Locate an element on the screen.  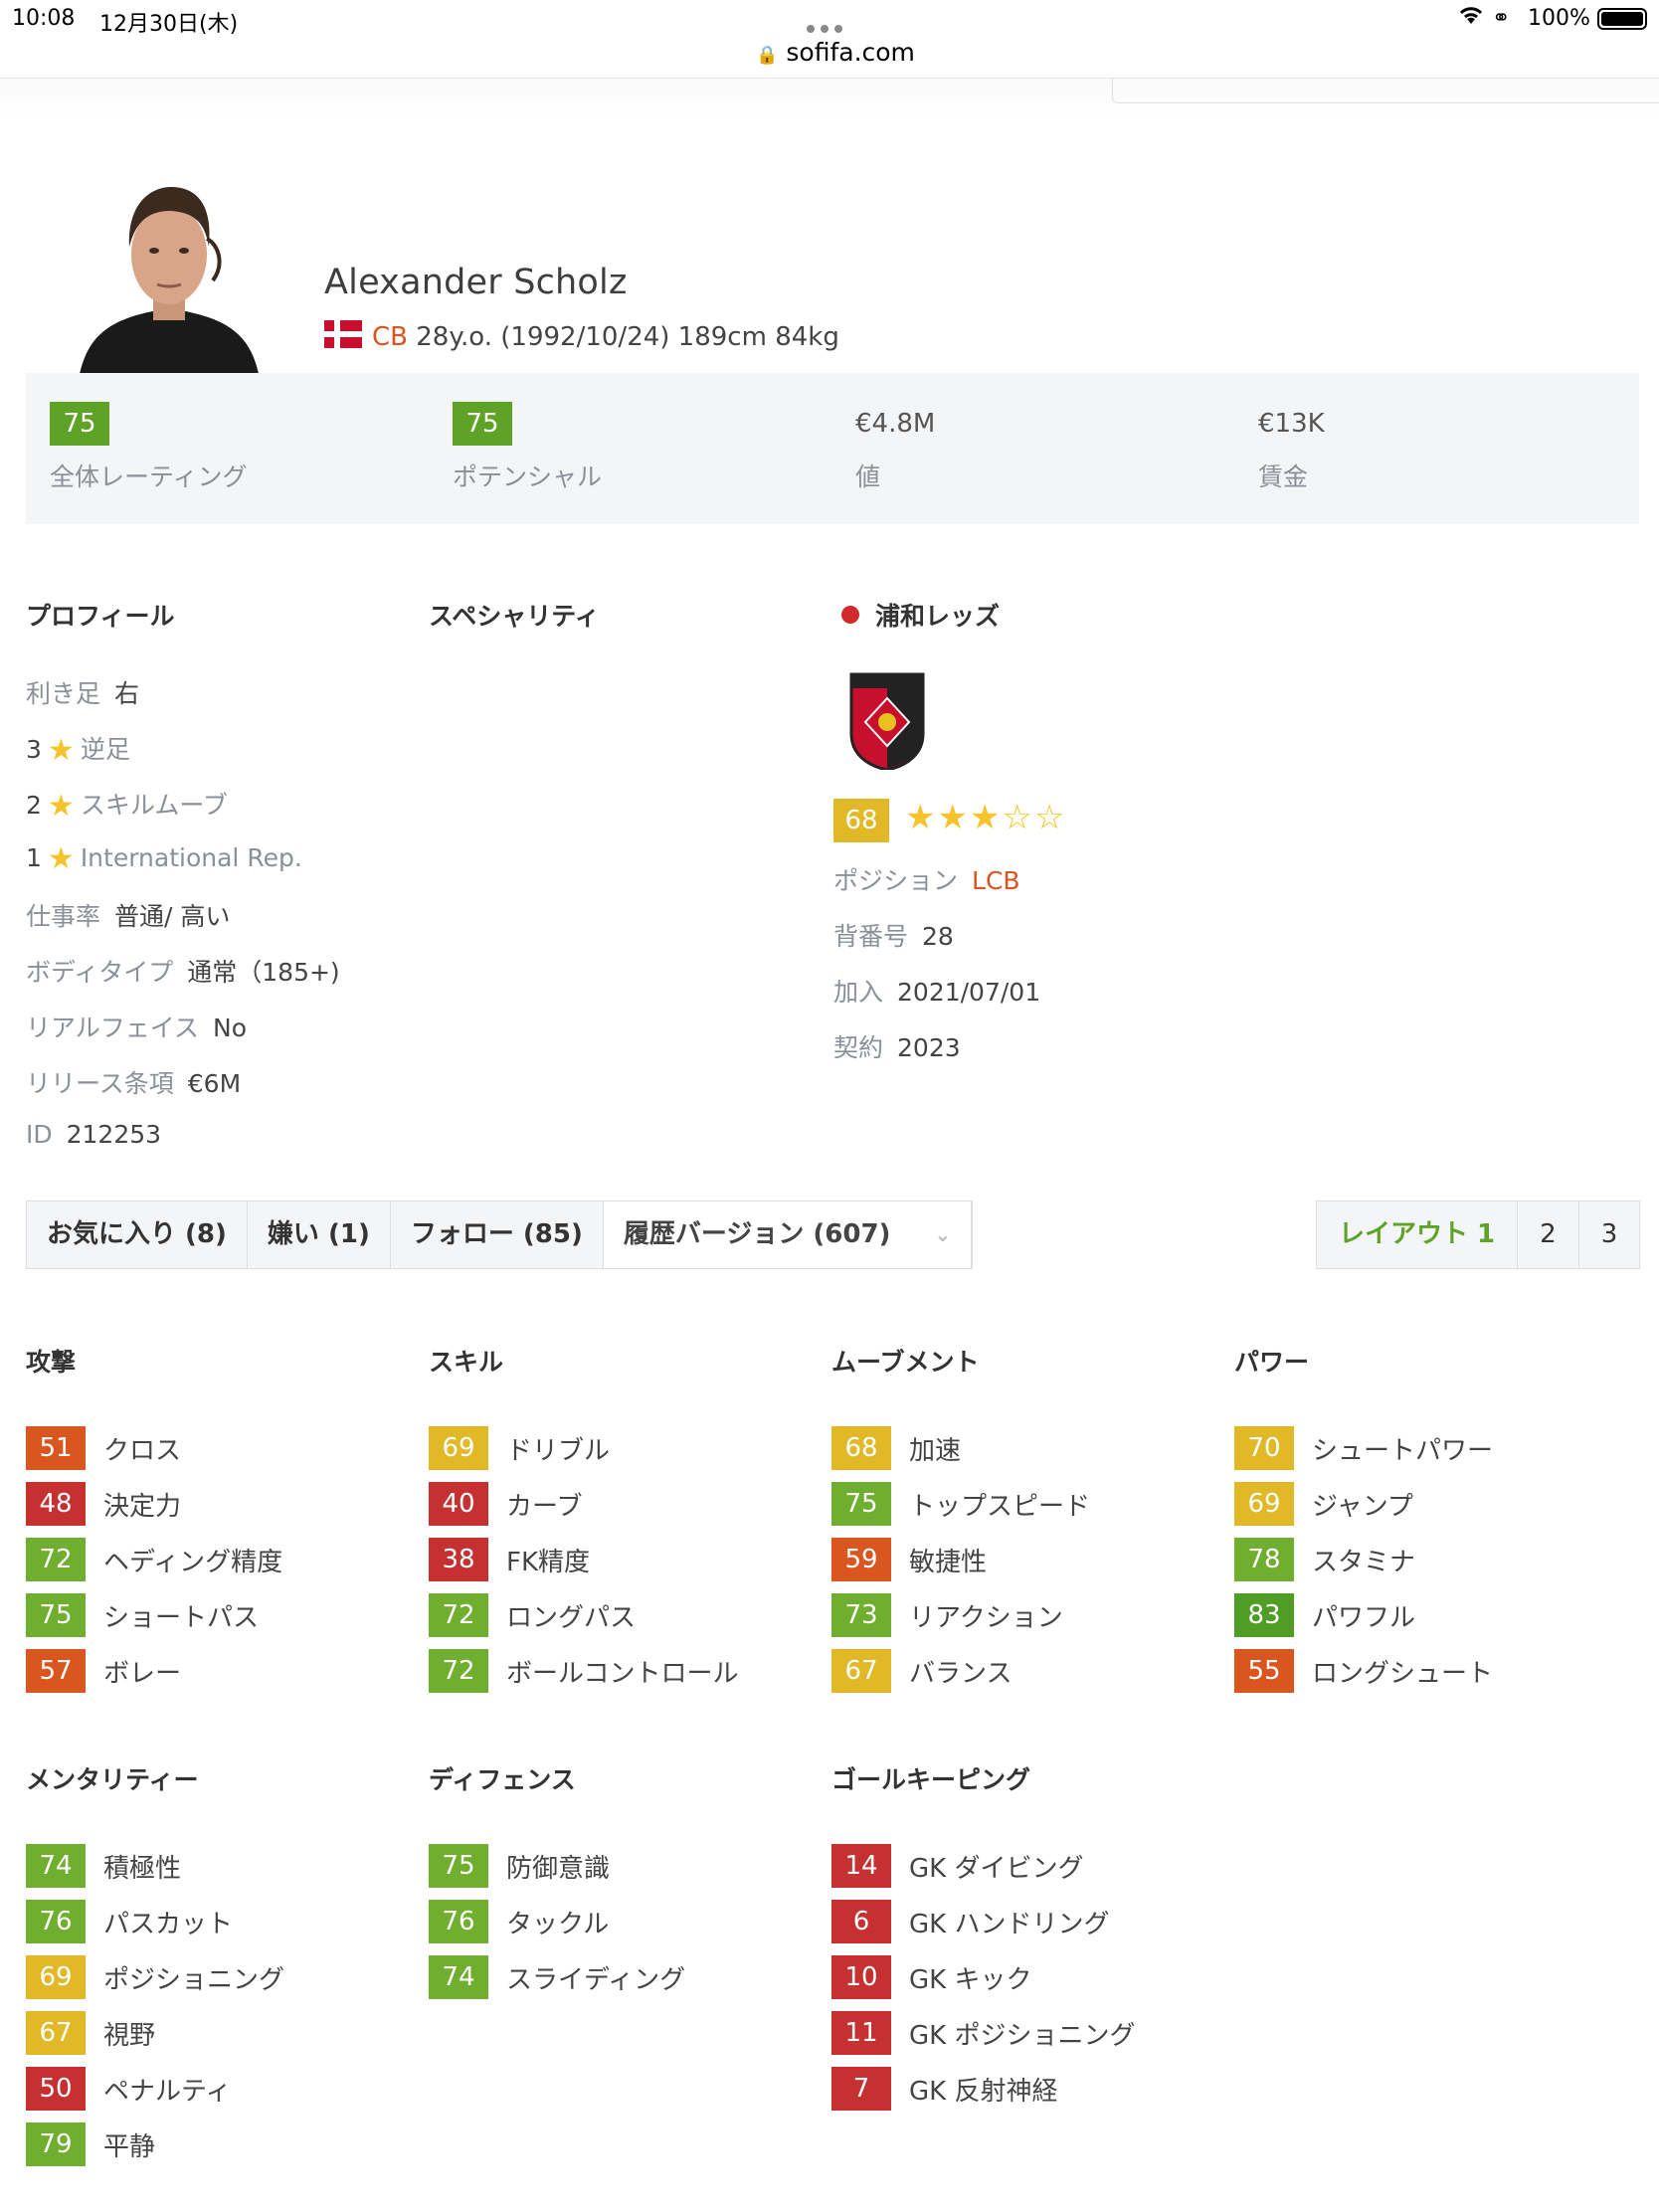
attribute-name: ヘディング精度 is located at coordinates (193, 1562).